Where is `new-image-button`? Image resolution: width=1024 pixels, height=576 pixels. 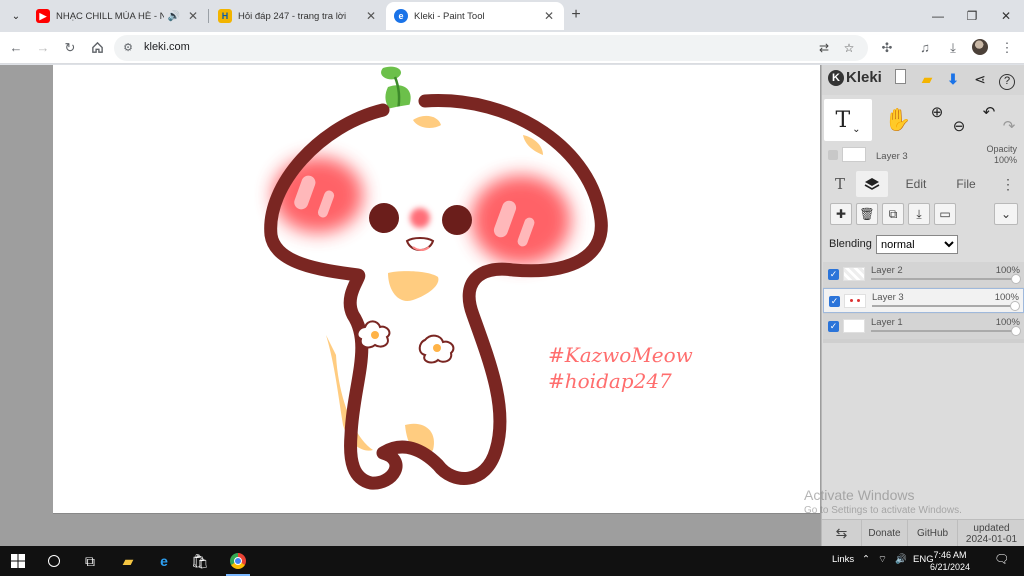
new-image-button is located at coordinates (900, 79).